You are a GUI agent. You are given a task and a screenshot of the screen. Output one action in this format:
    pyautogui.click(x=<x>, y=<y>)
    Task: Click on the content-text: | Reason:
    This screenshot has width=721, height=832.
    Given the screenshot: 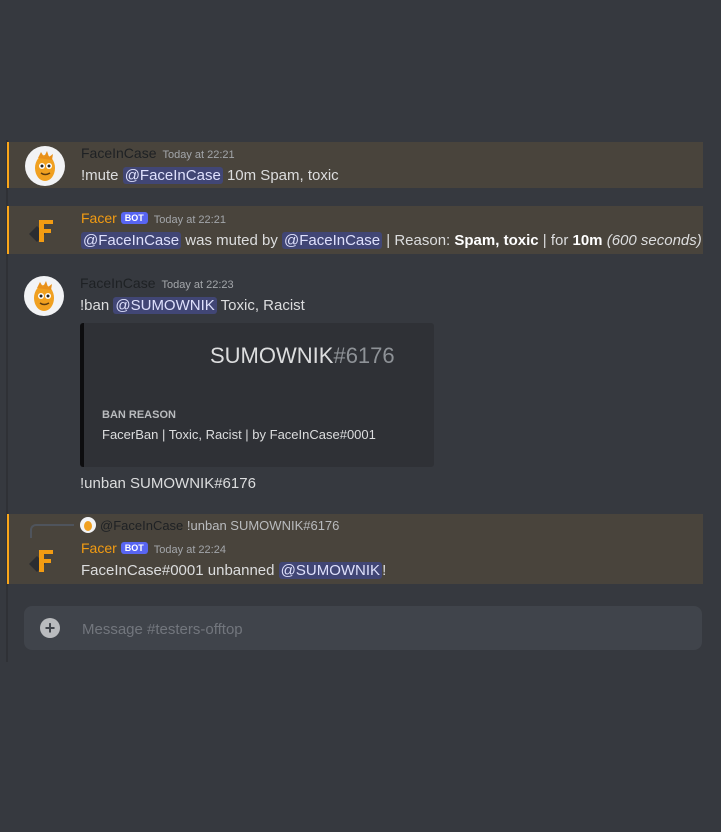 What is the action you would take?
    pyautogui.click(x=418, y=240)
    